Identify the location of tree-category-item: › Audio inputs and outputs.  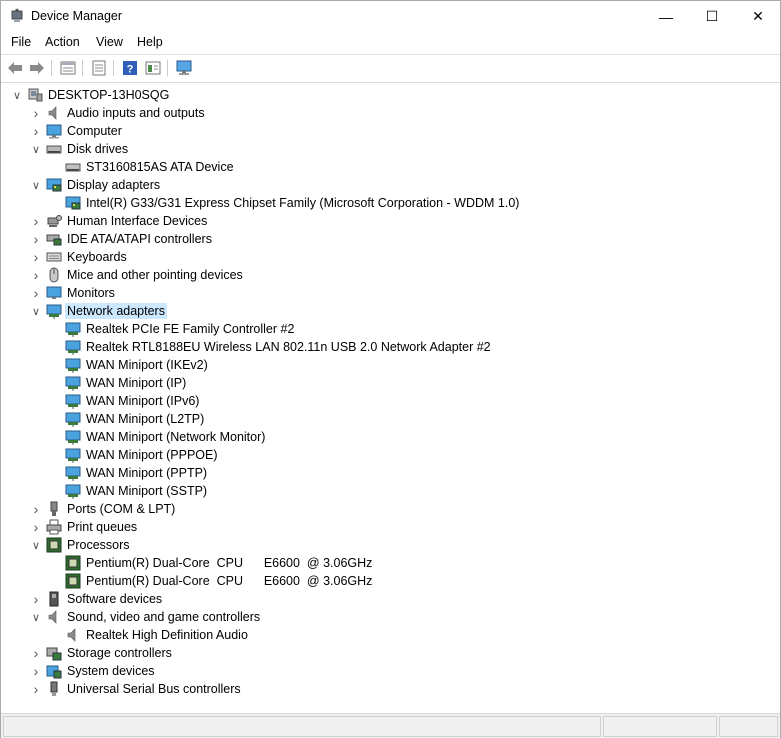
(386, 113).